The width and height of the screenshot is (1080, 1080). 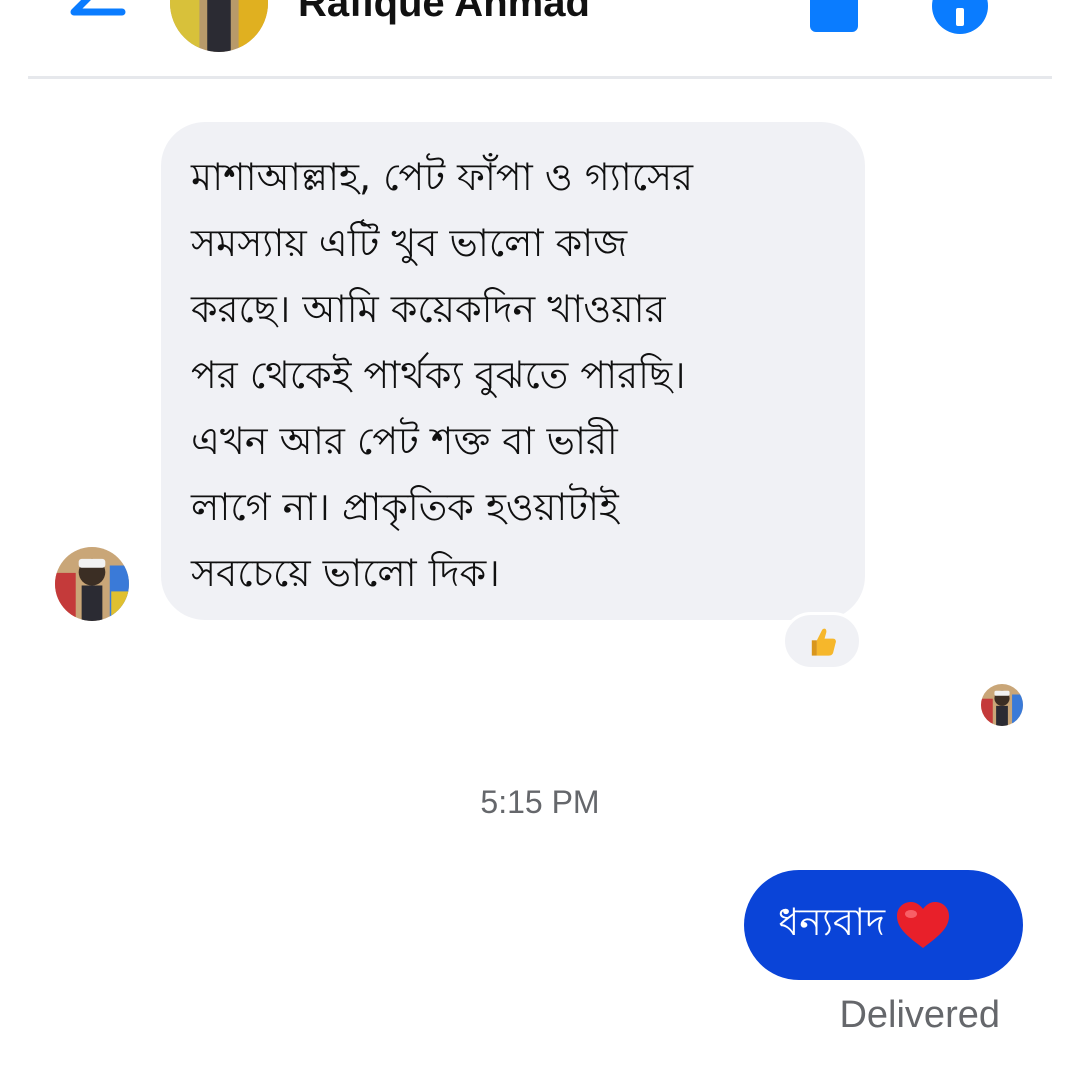 I want to click on back-button, so click(x=99, y=15).